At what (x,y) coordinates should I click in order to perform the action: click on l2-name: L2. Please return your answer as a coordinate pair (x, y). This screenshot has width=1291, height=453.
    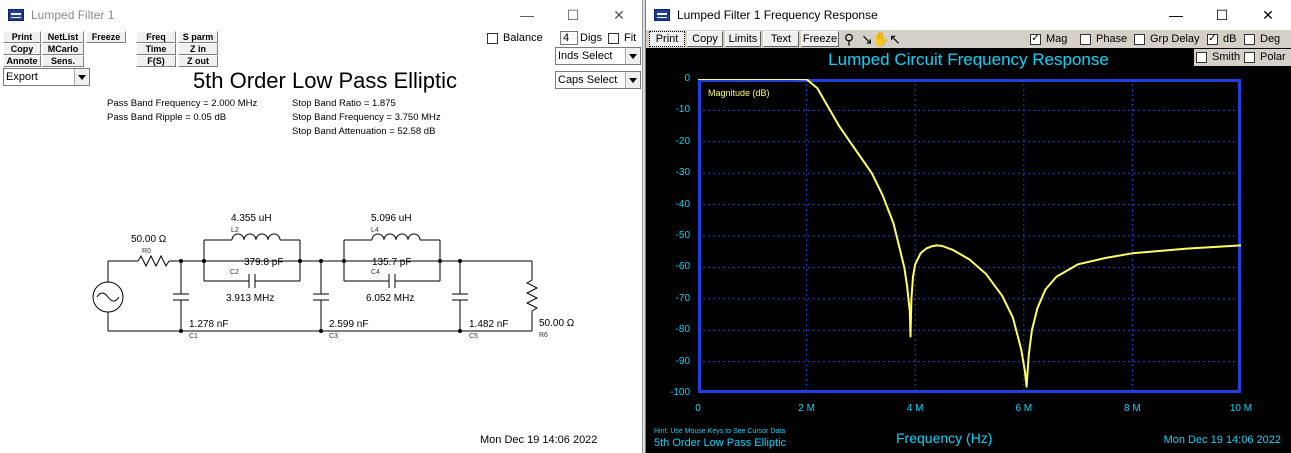
    Looking at the image, I should click on (235, 230).